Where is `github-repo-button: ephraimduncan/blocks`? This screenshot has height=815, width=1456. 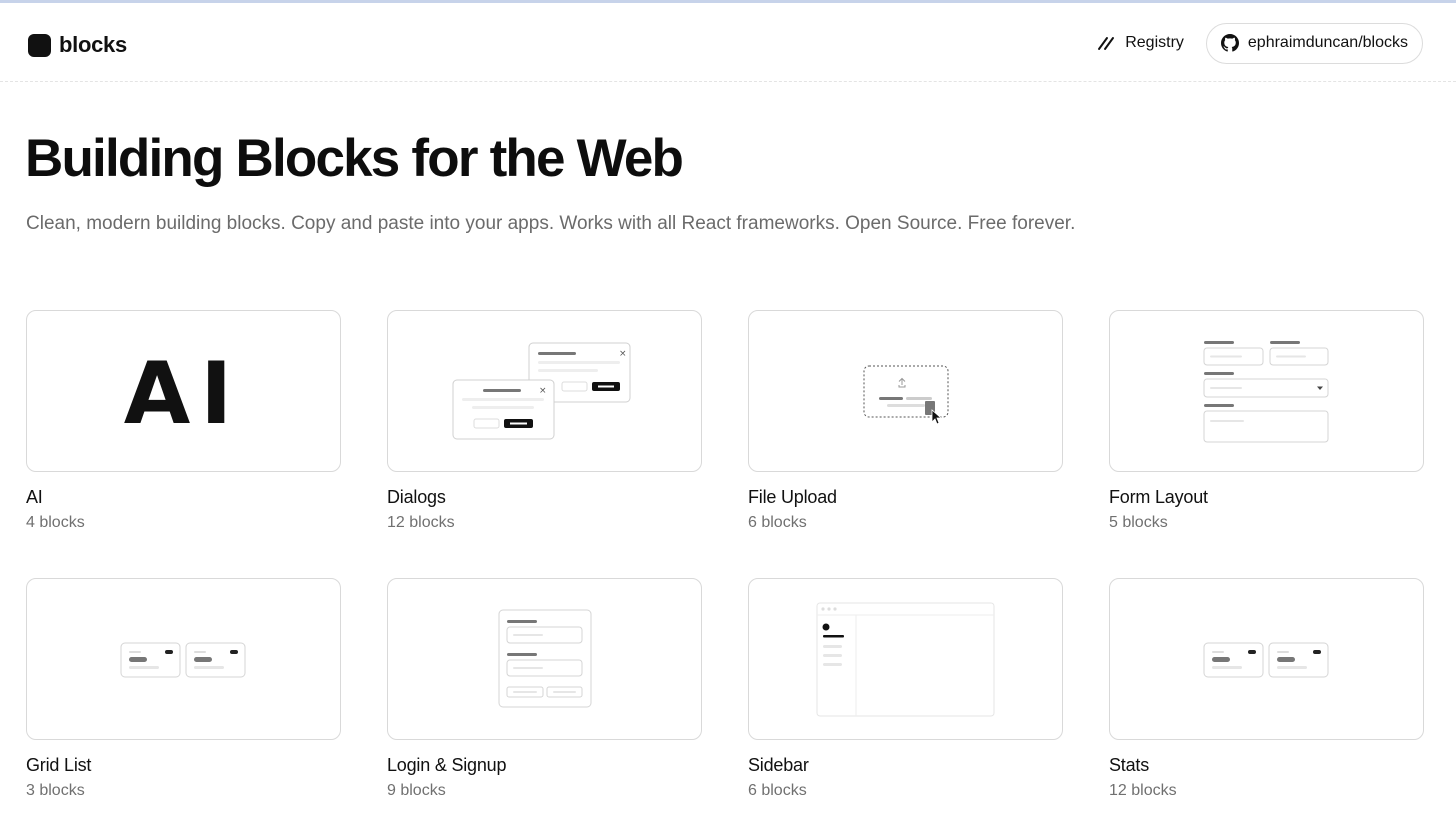
github-repo-button: ephraimduncan/blocks is located at coordinates (1314, 43).